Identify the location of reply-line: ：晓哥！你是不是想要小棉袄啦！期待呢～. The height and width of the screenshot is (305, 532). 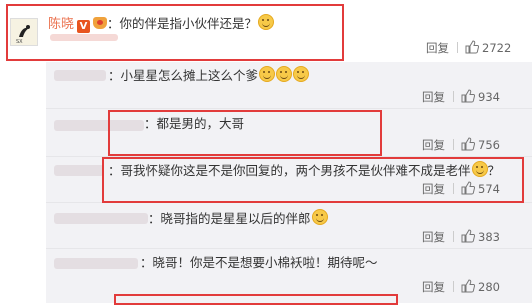
(259, 263).